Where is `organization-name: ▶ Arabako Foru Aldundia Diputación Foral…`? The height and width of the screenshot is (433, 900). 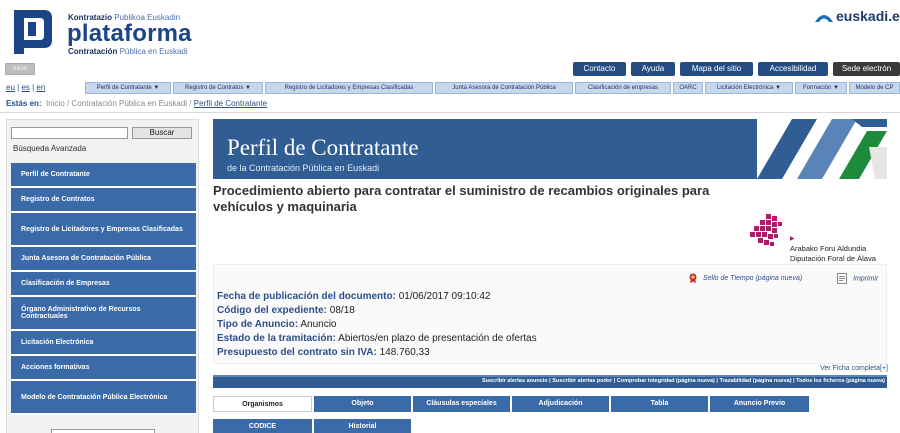
organization-name: ▶ Arabako Foru Aldundia Diputación Foral… is located at coordinates (833, 248).